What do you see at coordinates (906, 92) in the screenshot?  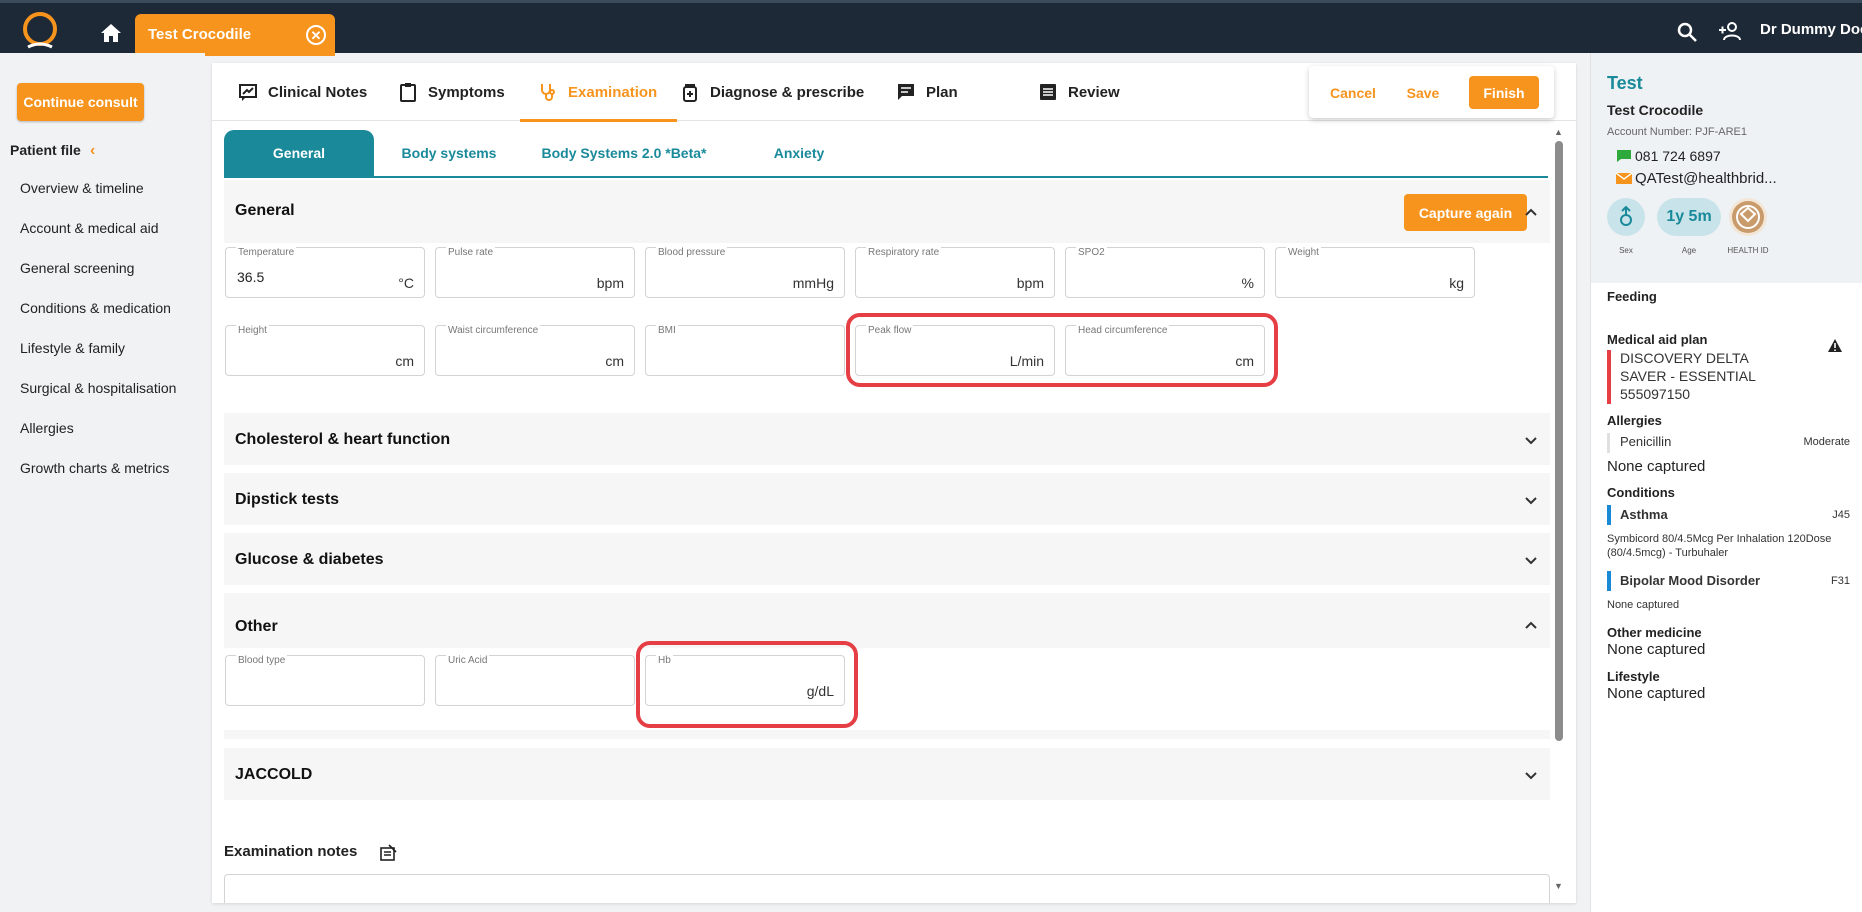 I see `chat-icon` at bounding box center [906, 92].